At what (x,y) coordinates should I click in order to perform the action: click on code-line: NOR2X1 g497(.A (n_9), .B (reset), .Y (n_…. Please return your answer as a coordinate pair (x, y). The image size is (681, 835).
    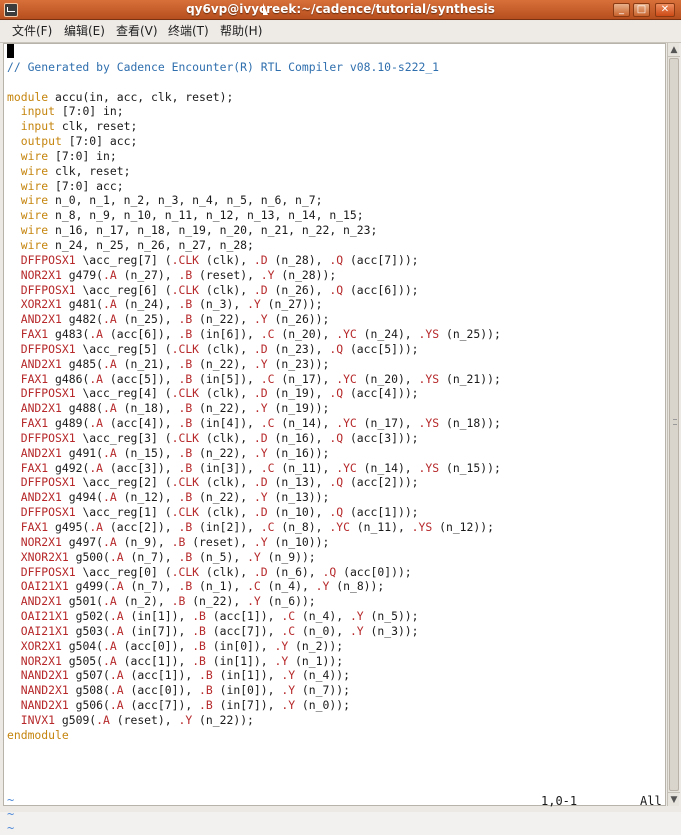
    Looking at the image, I should click on (175, 541).